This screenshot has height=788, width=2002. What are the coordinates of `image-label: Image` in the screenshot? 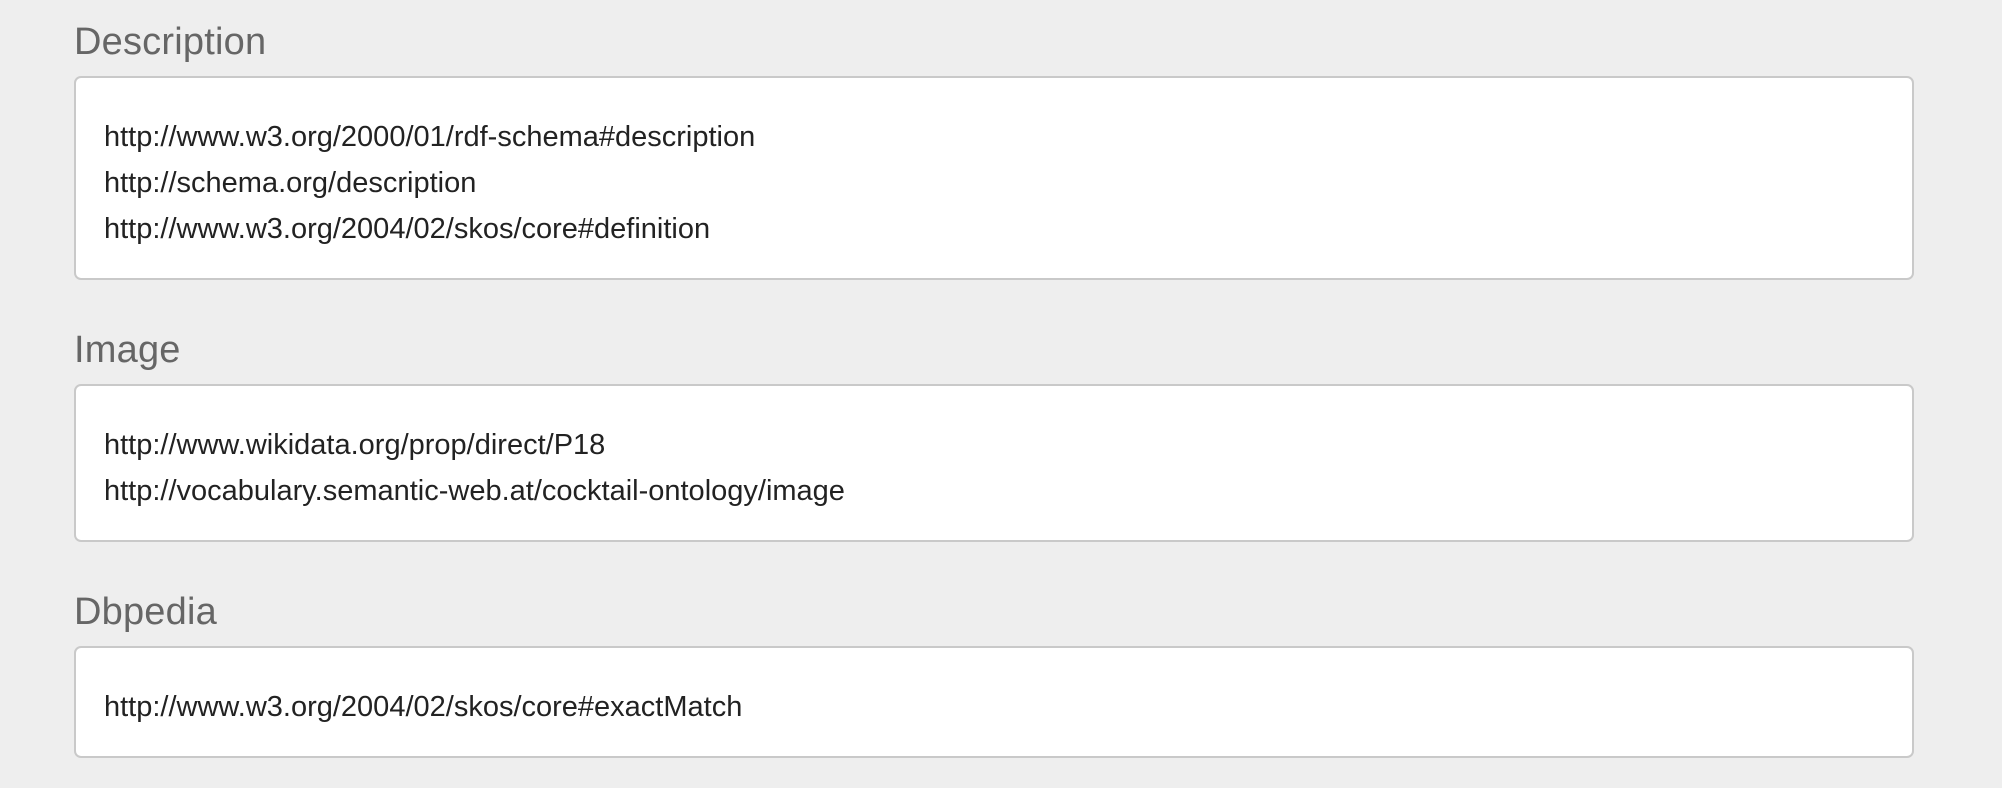 It's located at (127, 350).